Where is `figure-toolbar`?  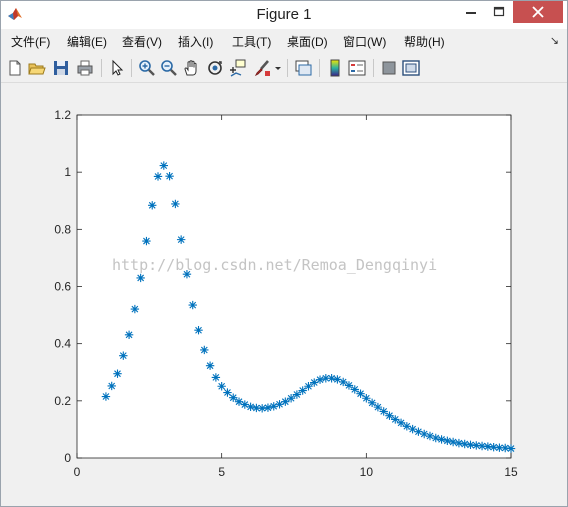 figure-toolbar is located at coordinates (284, 68).